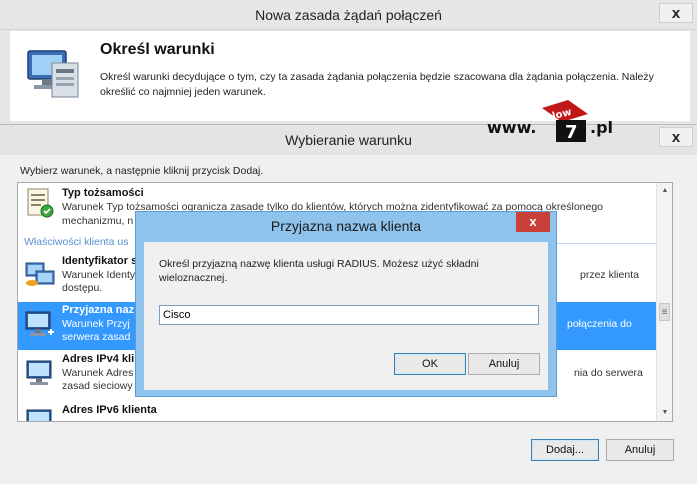  What do you see at coordinates (676, 13) in the screenshot?
I see `new-policy-close-button: x` at bounding box center [676, 13].